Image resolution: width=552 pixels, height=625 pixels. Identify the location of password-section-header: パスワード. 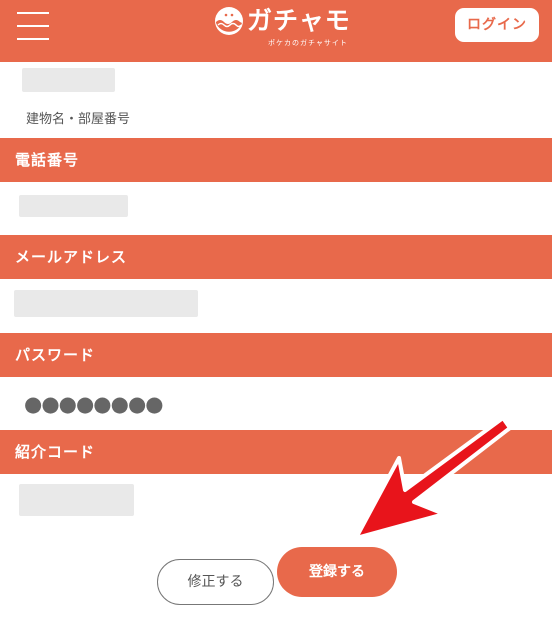
(276, 355).